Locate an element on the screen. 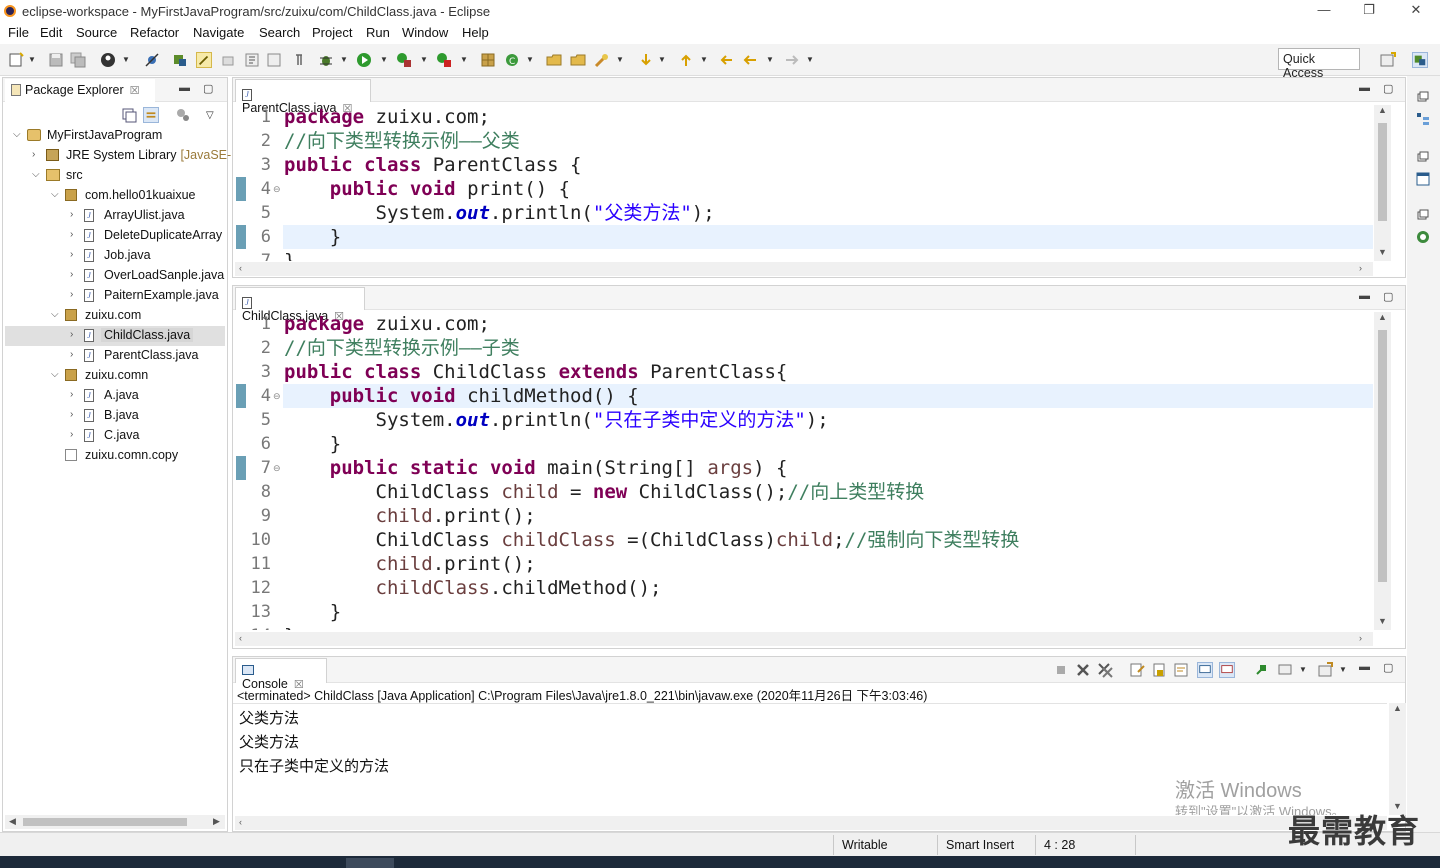 This screenshot has height=868, width=1440. package-explorer-tab: Package Explorer ☒ is located at coordinates (80, 90).